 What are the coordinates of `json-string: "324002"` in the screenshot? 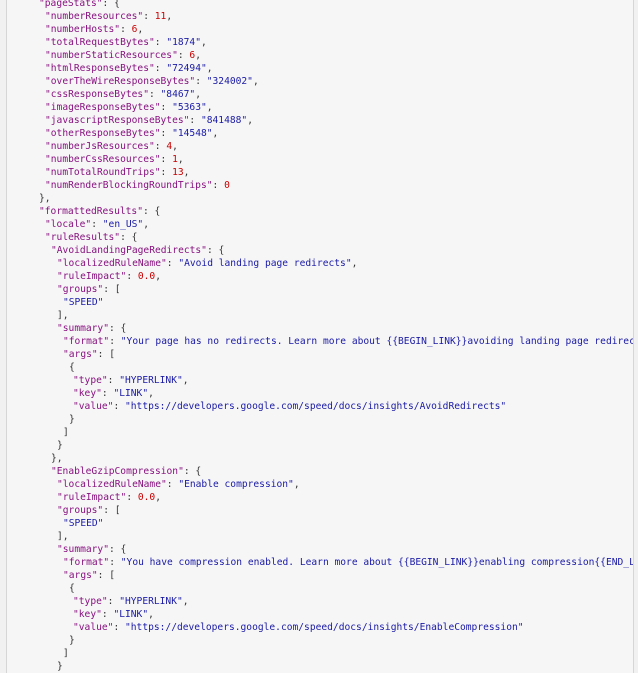 It's located at (229, 81).